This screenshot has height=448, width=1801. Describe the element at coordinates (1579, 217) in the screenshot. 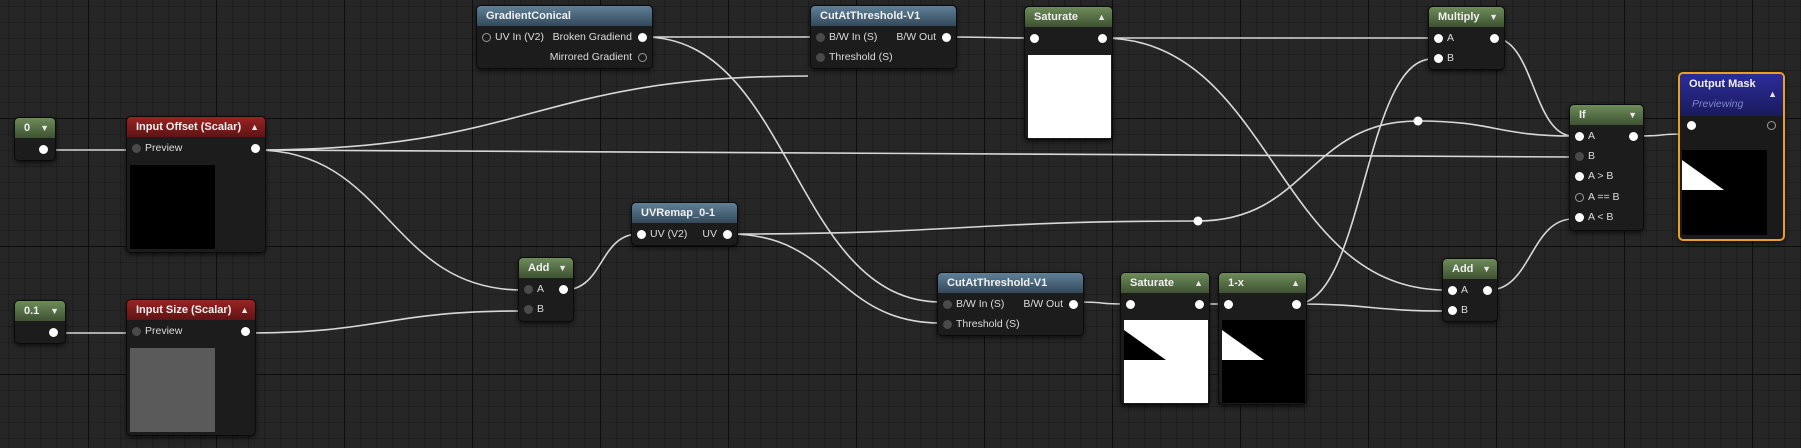

I see `input-pin-a-less-b` at that location.